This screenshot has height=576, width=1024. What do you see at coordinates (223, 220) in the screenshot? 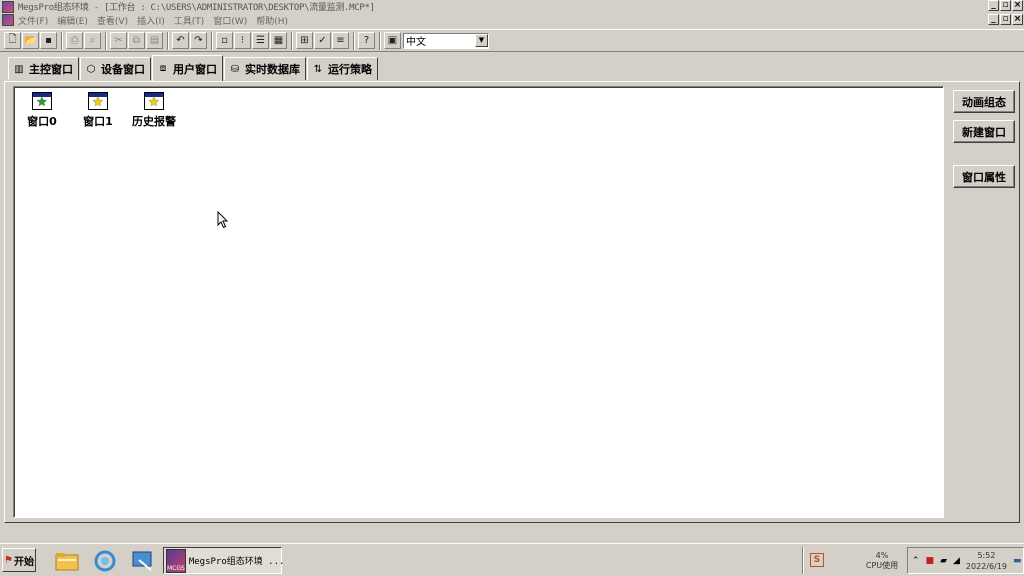
I see `mouse-cursor-icon` at bounding box center [223, 220].